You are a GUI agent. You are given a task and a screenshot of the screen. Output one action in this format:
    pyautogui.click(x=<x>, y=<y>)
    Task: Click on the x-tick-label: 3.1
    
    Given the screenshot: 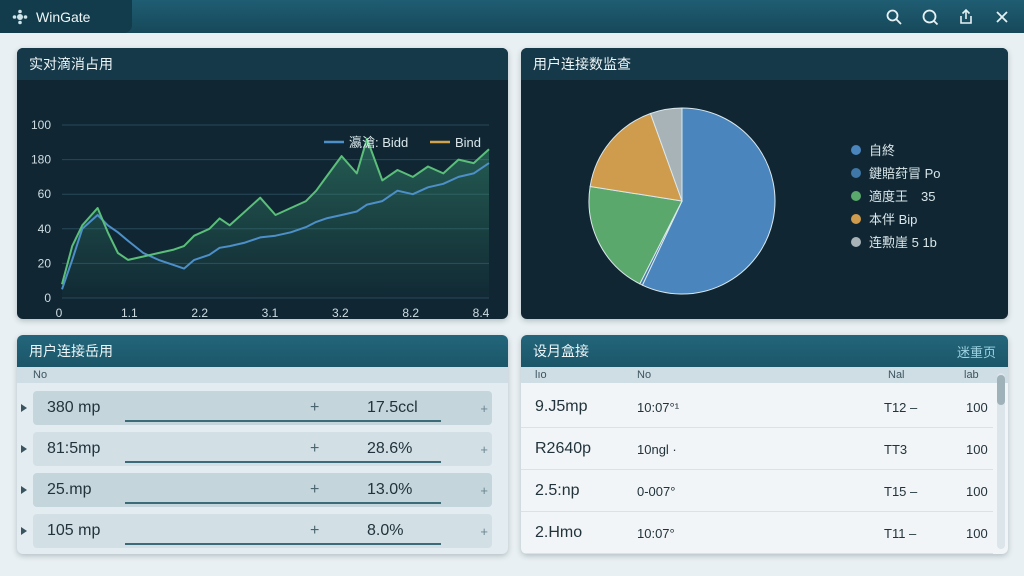 What is the action you would take?
    pyautogui.click(x=270, y=312)
    